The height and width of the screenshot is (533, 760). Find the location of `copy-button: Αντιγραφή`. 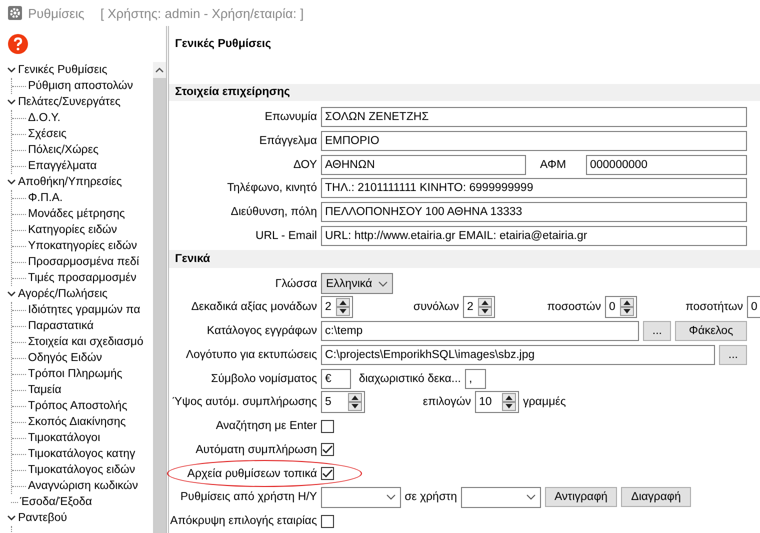

copy-button: Αντιγραφή is located at coordinates (581, 497).